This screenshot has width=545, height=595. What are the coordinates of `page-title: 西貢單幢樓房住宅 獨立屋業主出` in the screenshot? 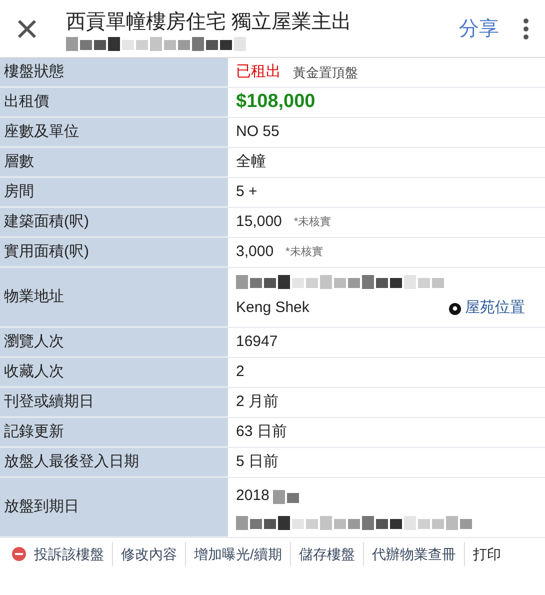 It's located at (209, 22).